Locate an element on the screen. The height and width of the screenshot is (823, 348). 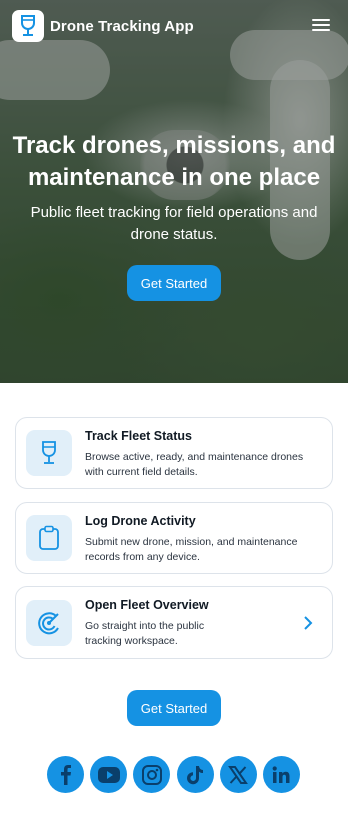
social-links is located at coordinates (176, 774).